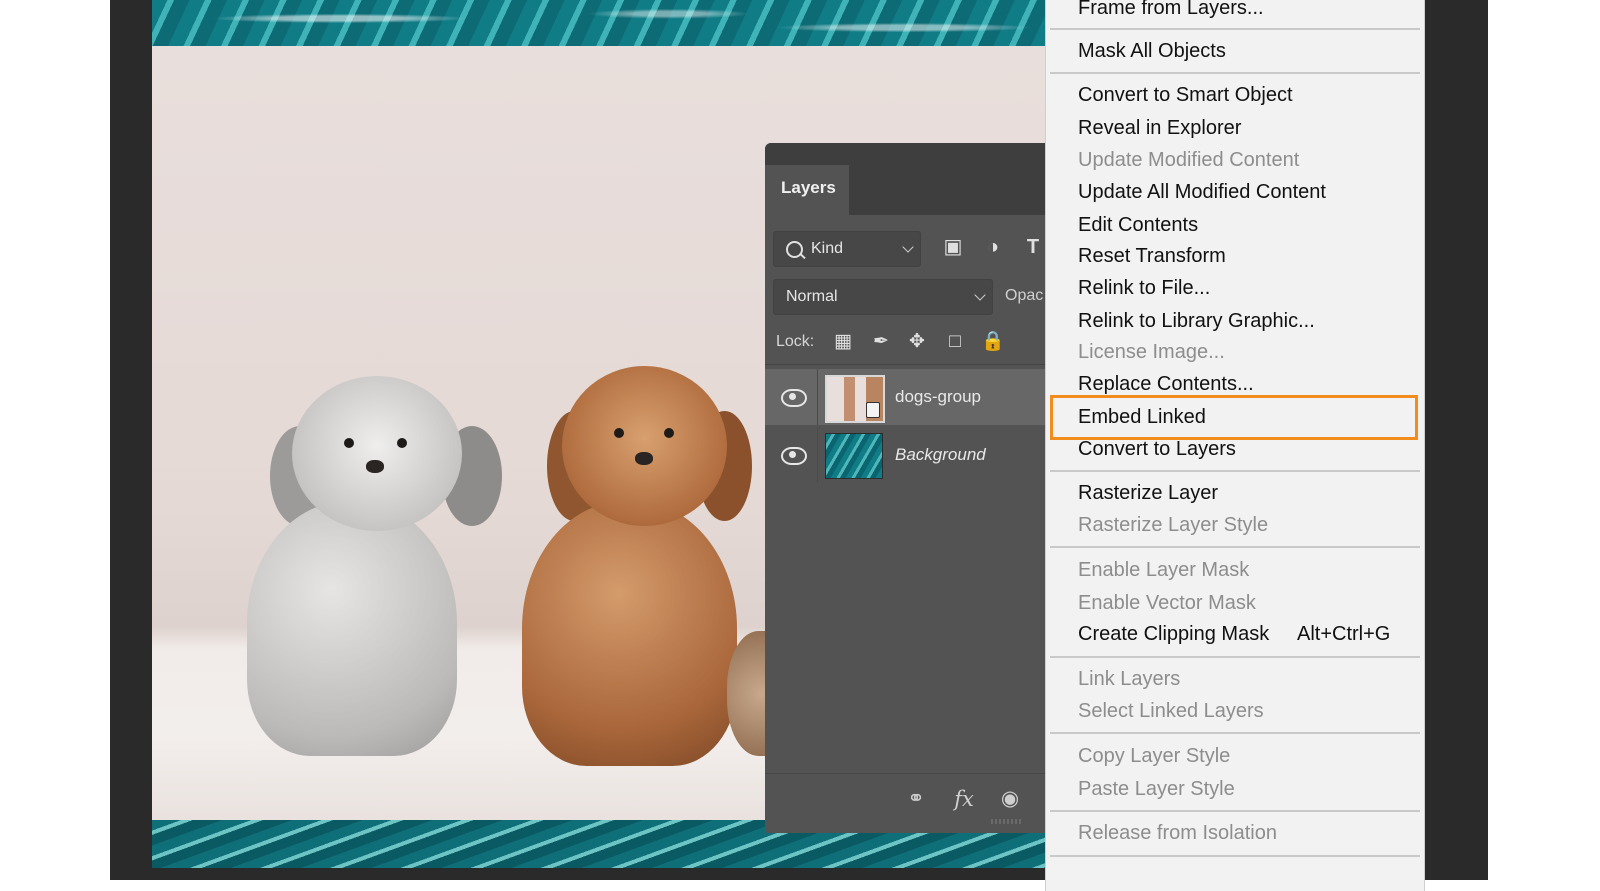 This screenshot has width=1600, height=891. What do you see at coordinates (1202, 192) in the screenshot?
I see `menu-item-label: Update All Modified Content` at bounding box center [1202, 192].